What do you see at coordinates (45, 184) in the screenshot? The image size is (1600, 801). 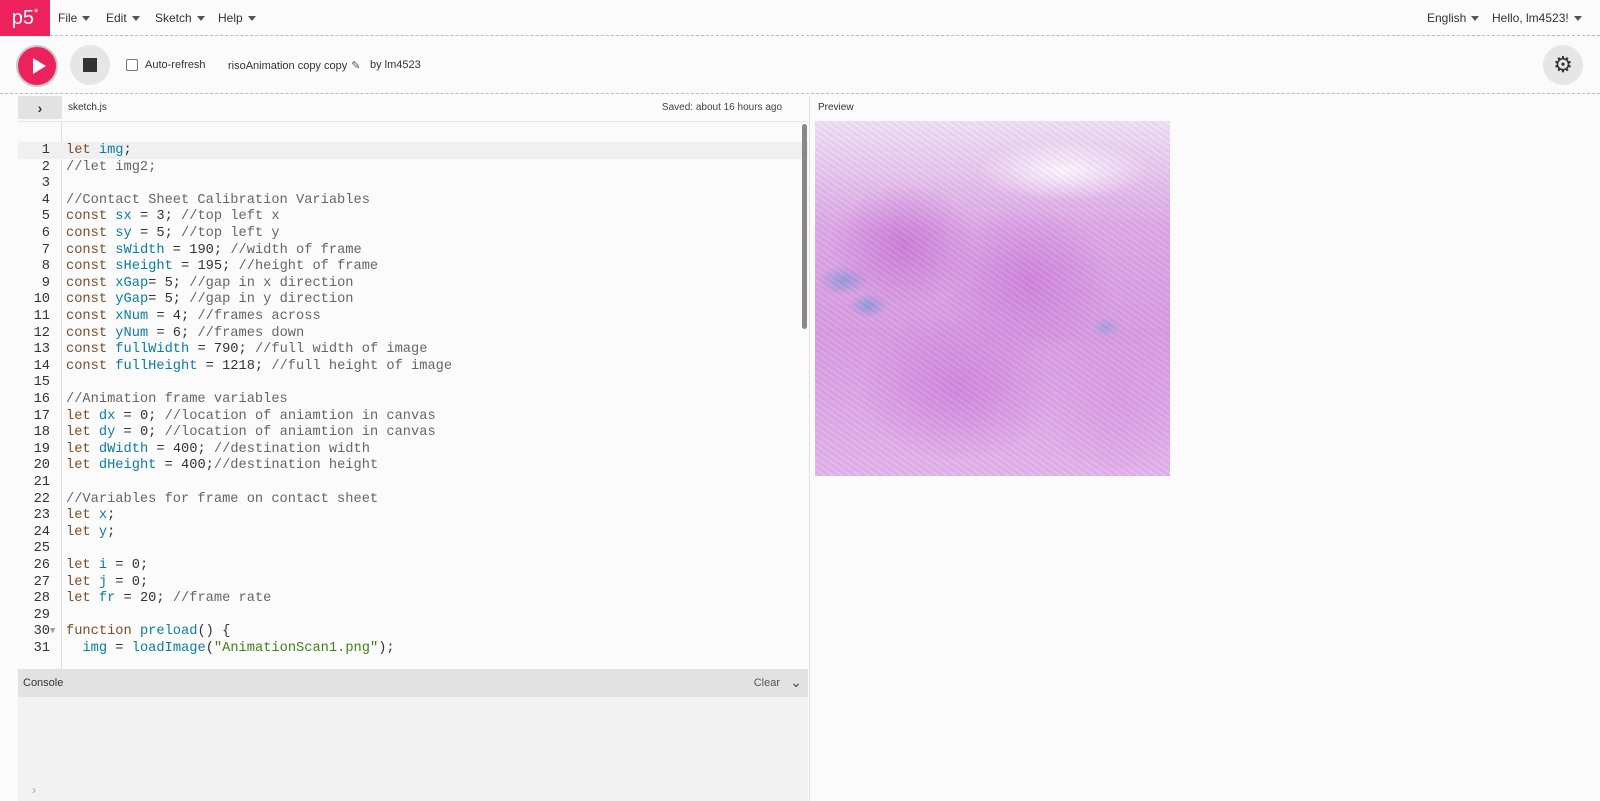 I see `line-number: 3` at bounding box center [45, 184].